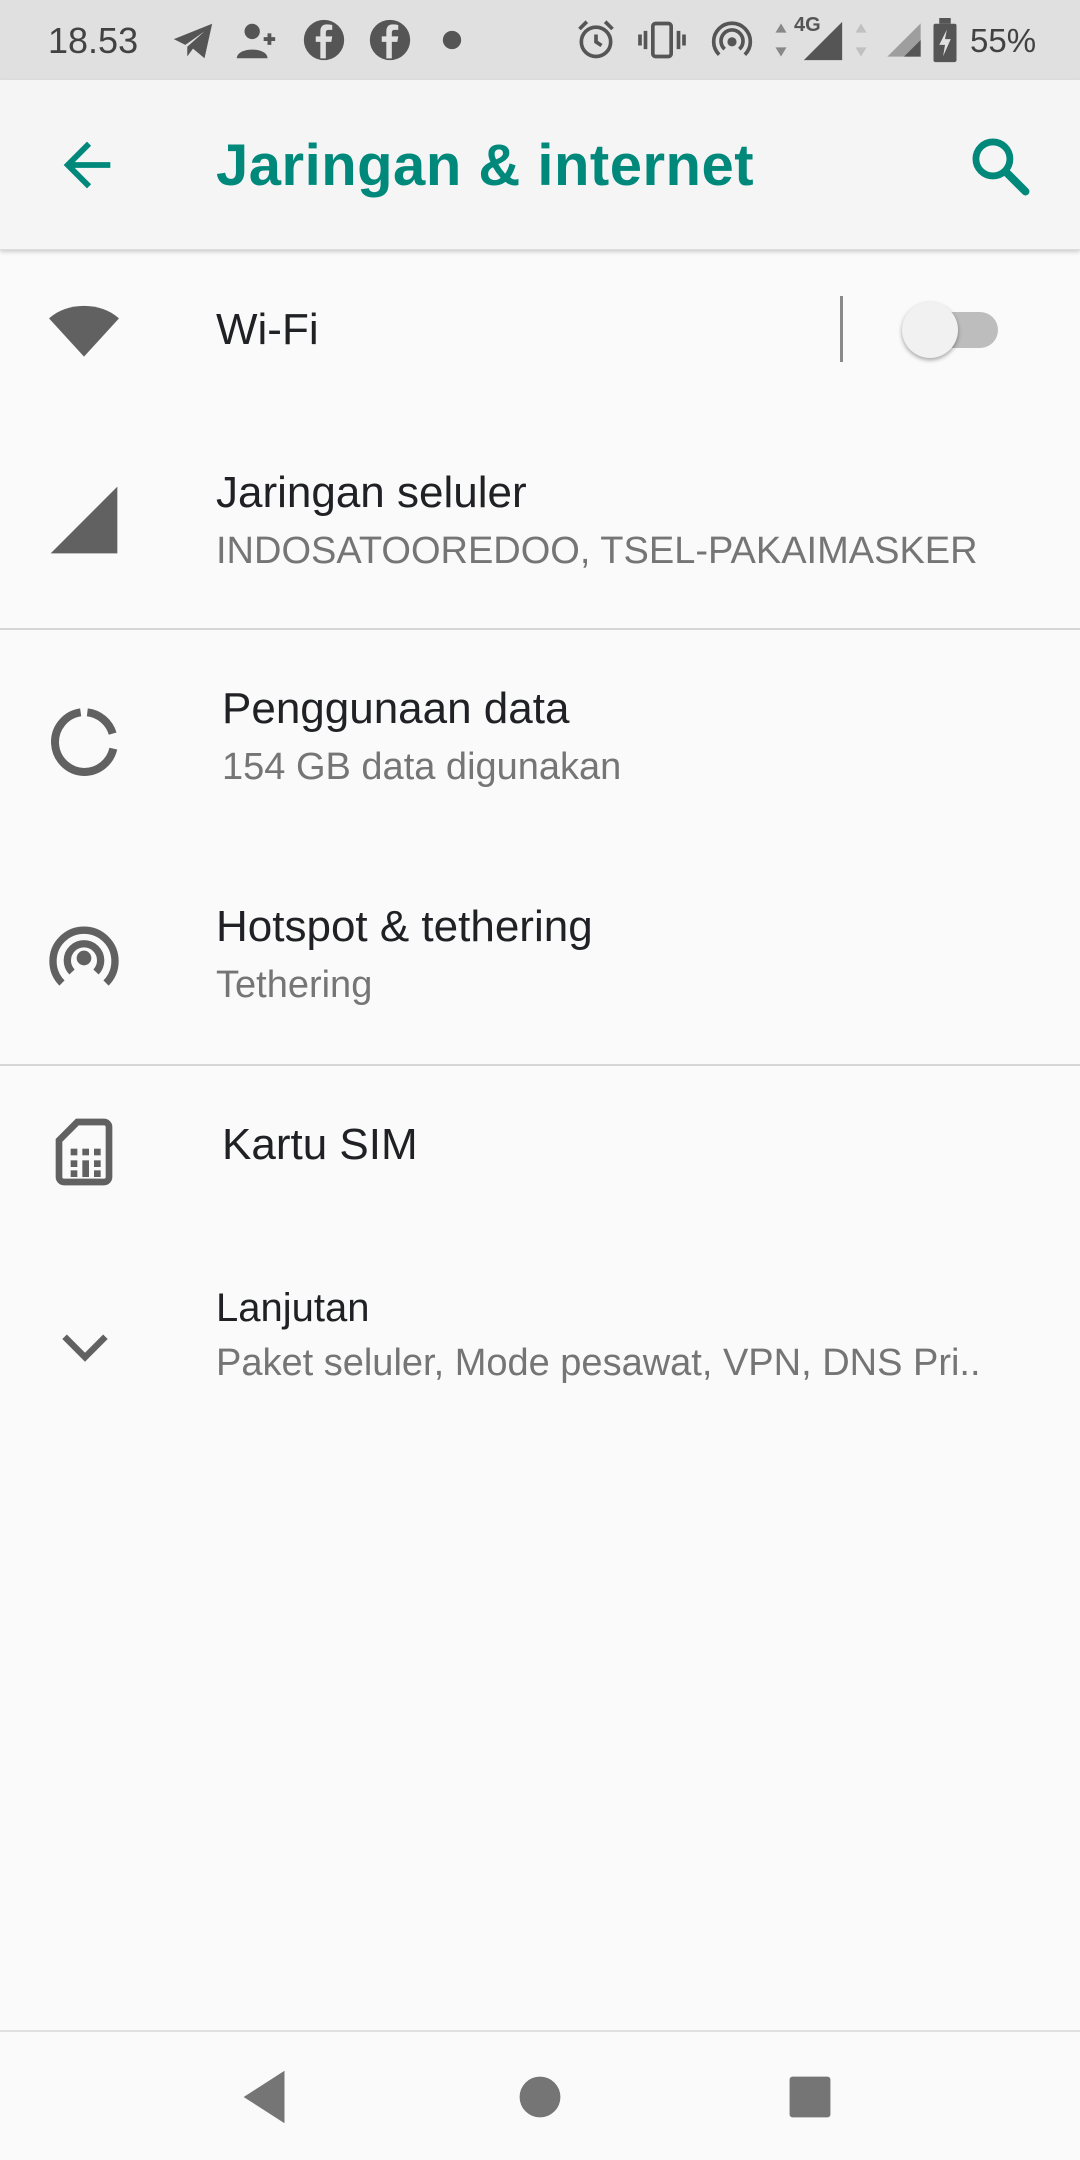  I want to click on item-title: Jaringan seluler, so click(371, 492).